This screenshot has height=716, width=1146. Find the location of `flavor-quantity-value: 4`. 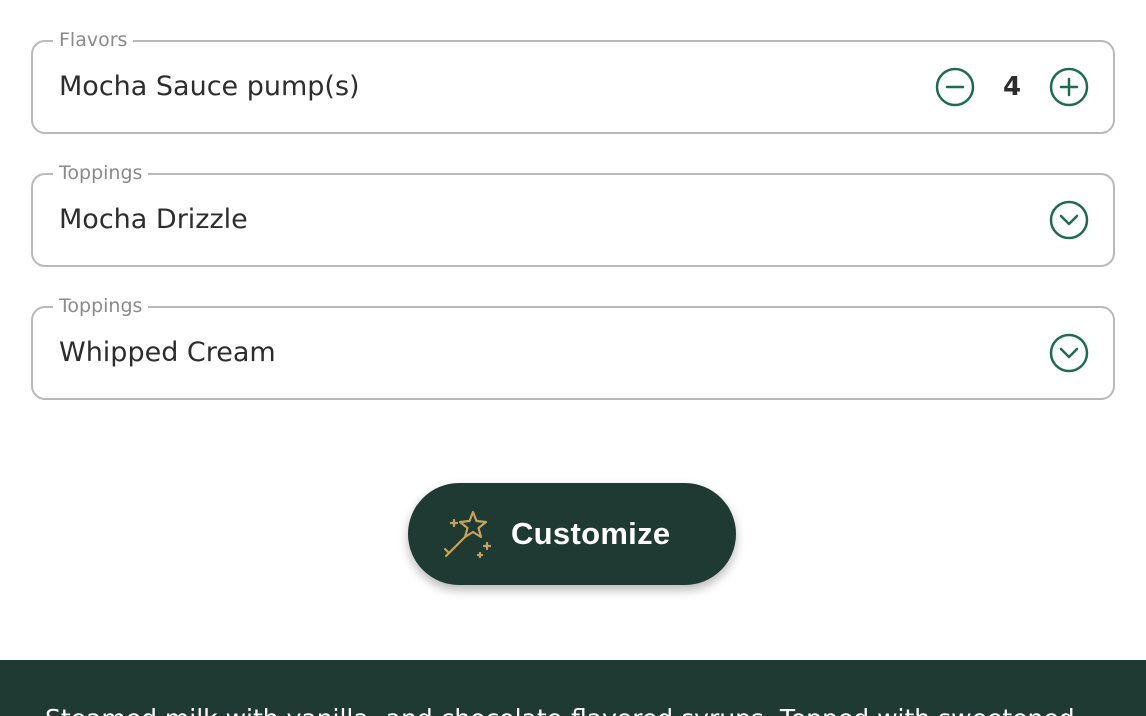

flavor-quantity-value: 4 is located at coordinates (1012, 87).